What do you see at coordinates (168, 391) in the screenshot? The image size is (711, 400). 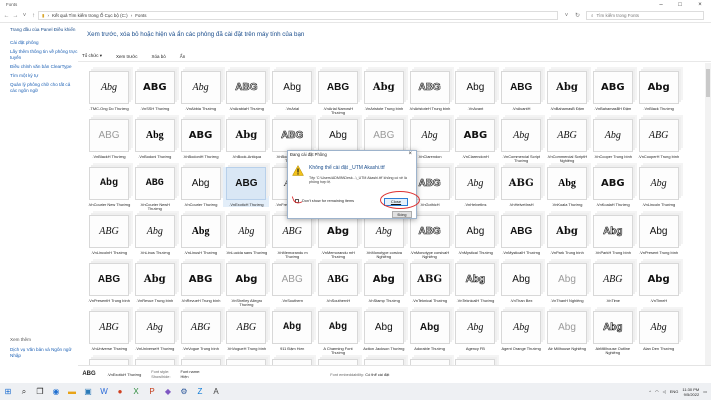 I see `app-icon: ◆` at bounding box center [168, 391].